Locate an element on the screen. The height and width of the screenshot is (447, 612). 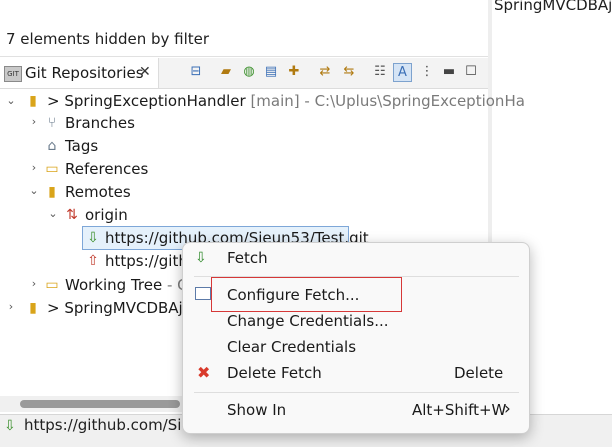
hierarchical-layout-icon: ☷ is located at coordinates (380, 72).